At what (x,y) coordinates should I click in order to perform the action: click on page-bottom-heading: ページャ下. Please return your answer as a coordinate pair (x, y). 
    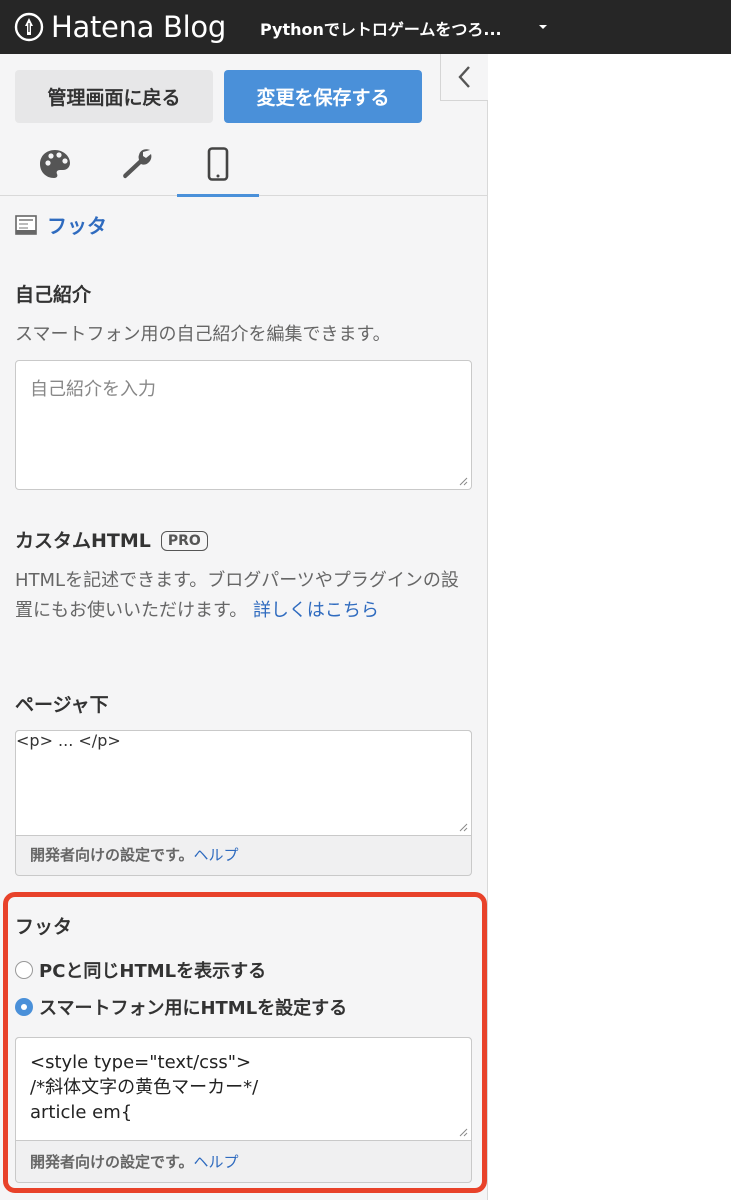
    Looking at the image, I should click on (62, 705).